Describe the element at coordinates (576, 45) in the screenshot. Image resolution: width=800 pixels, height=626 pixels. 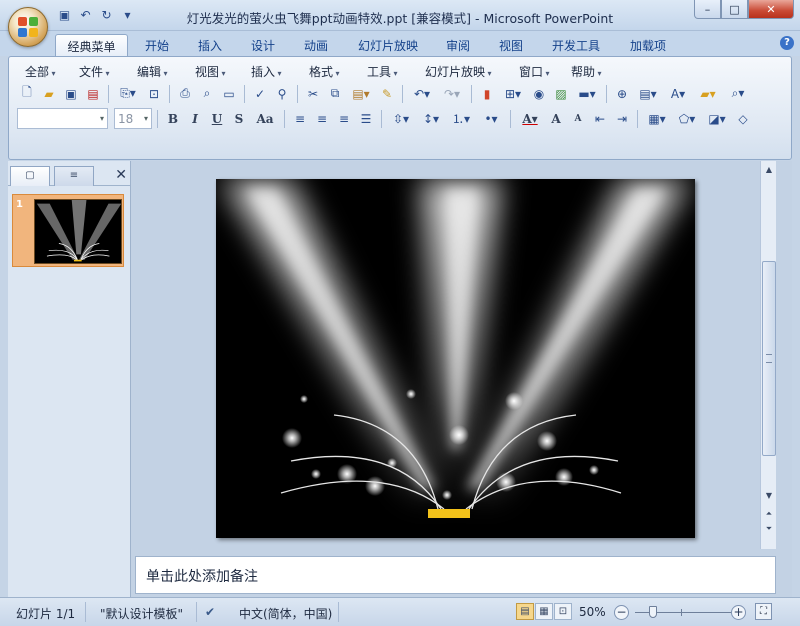
I see `tab-developer: 开发工具` at that location.